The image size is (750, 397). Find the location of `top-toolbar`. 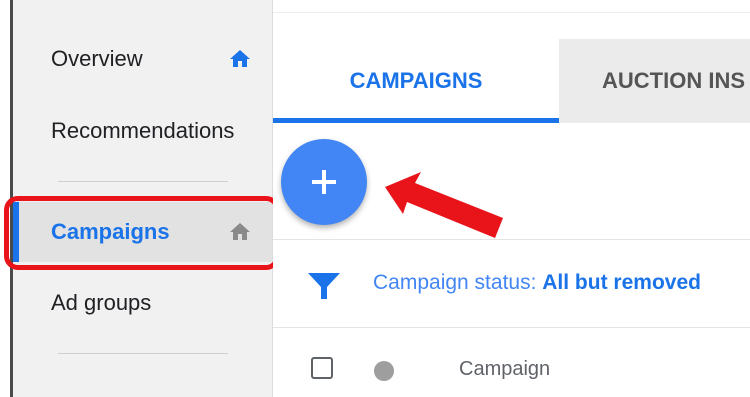

top-toolbar is located at coordinates (511, 6).